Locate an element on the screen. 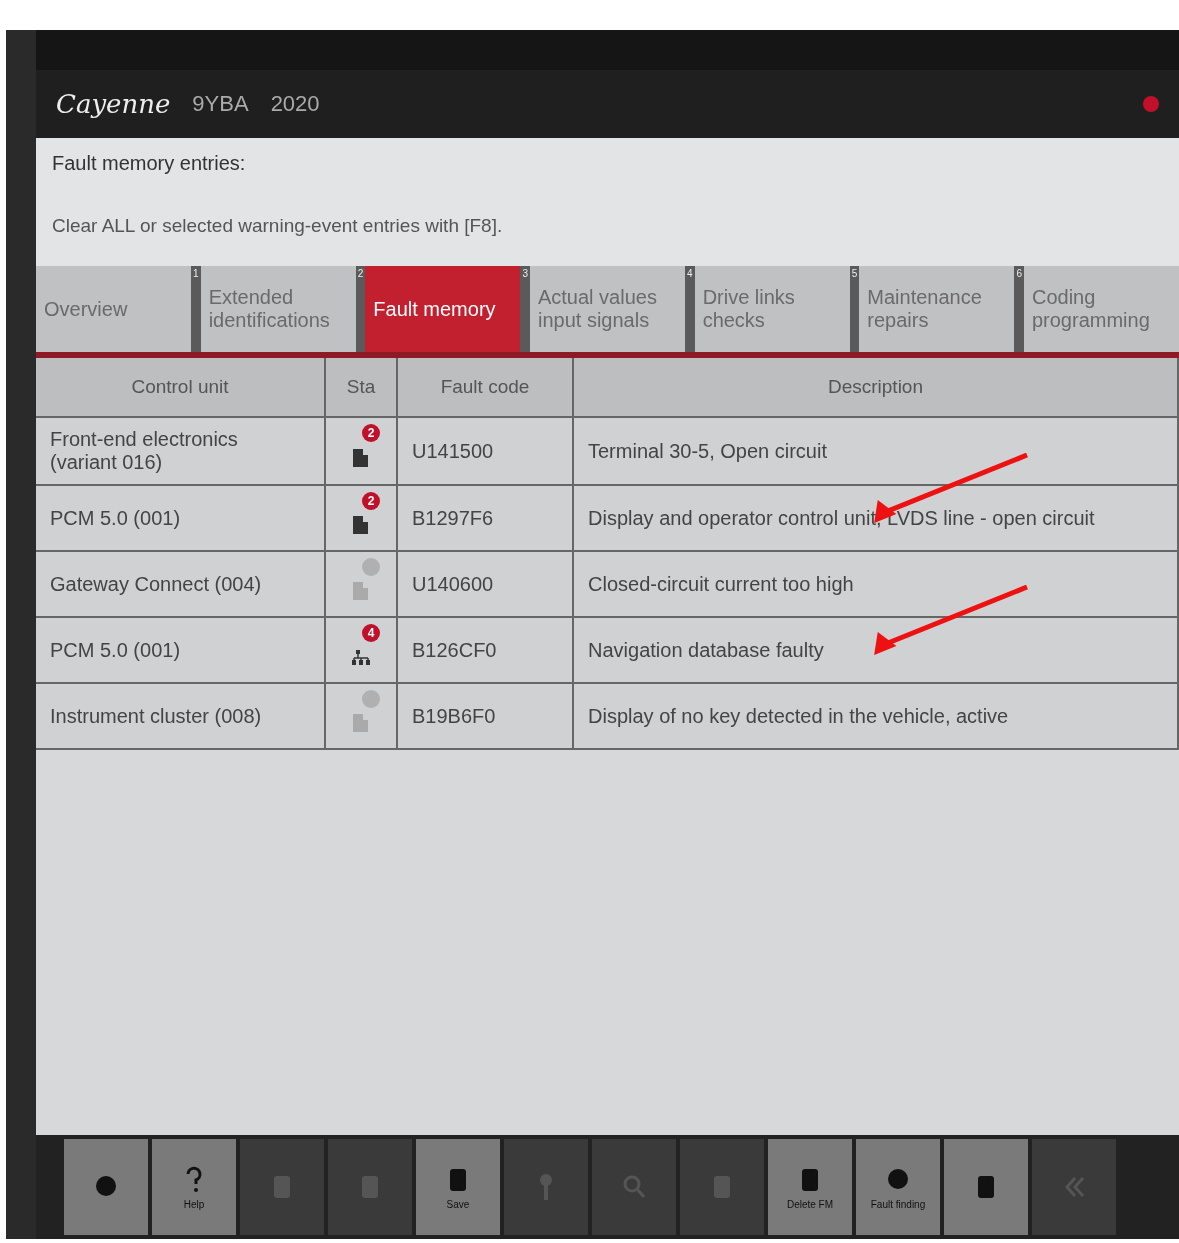 This screenshot has height=1243, width=1179. column-header: Fault code is located at coordinates (486, 387).